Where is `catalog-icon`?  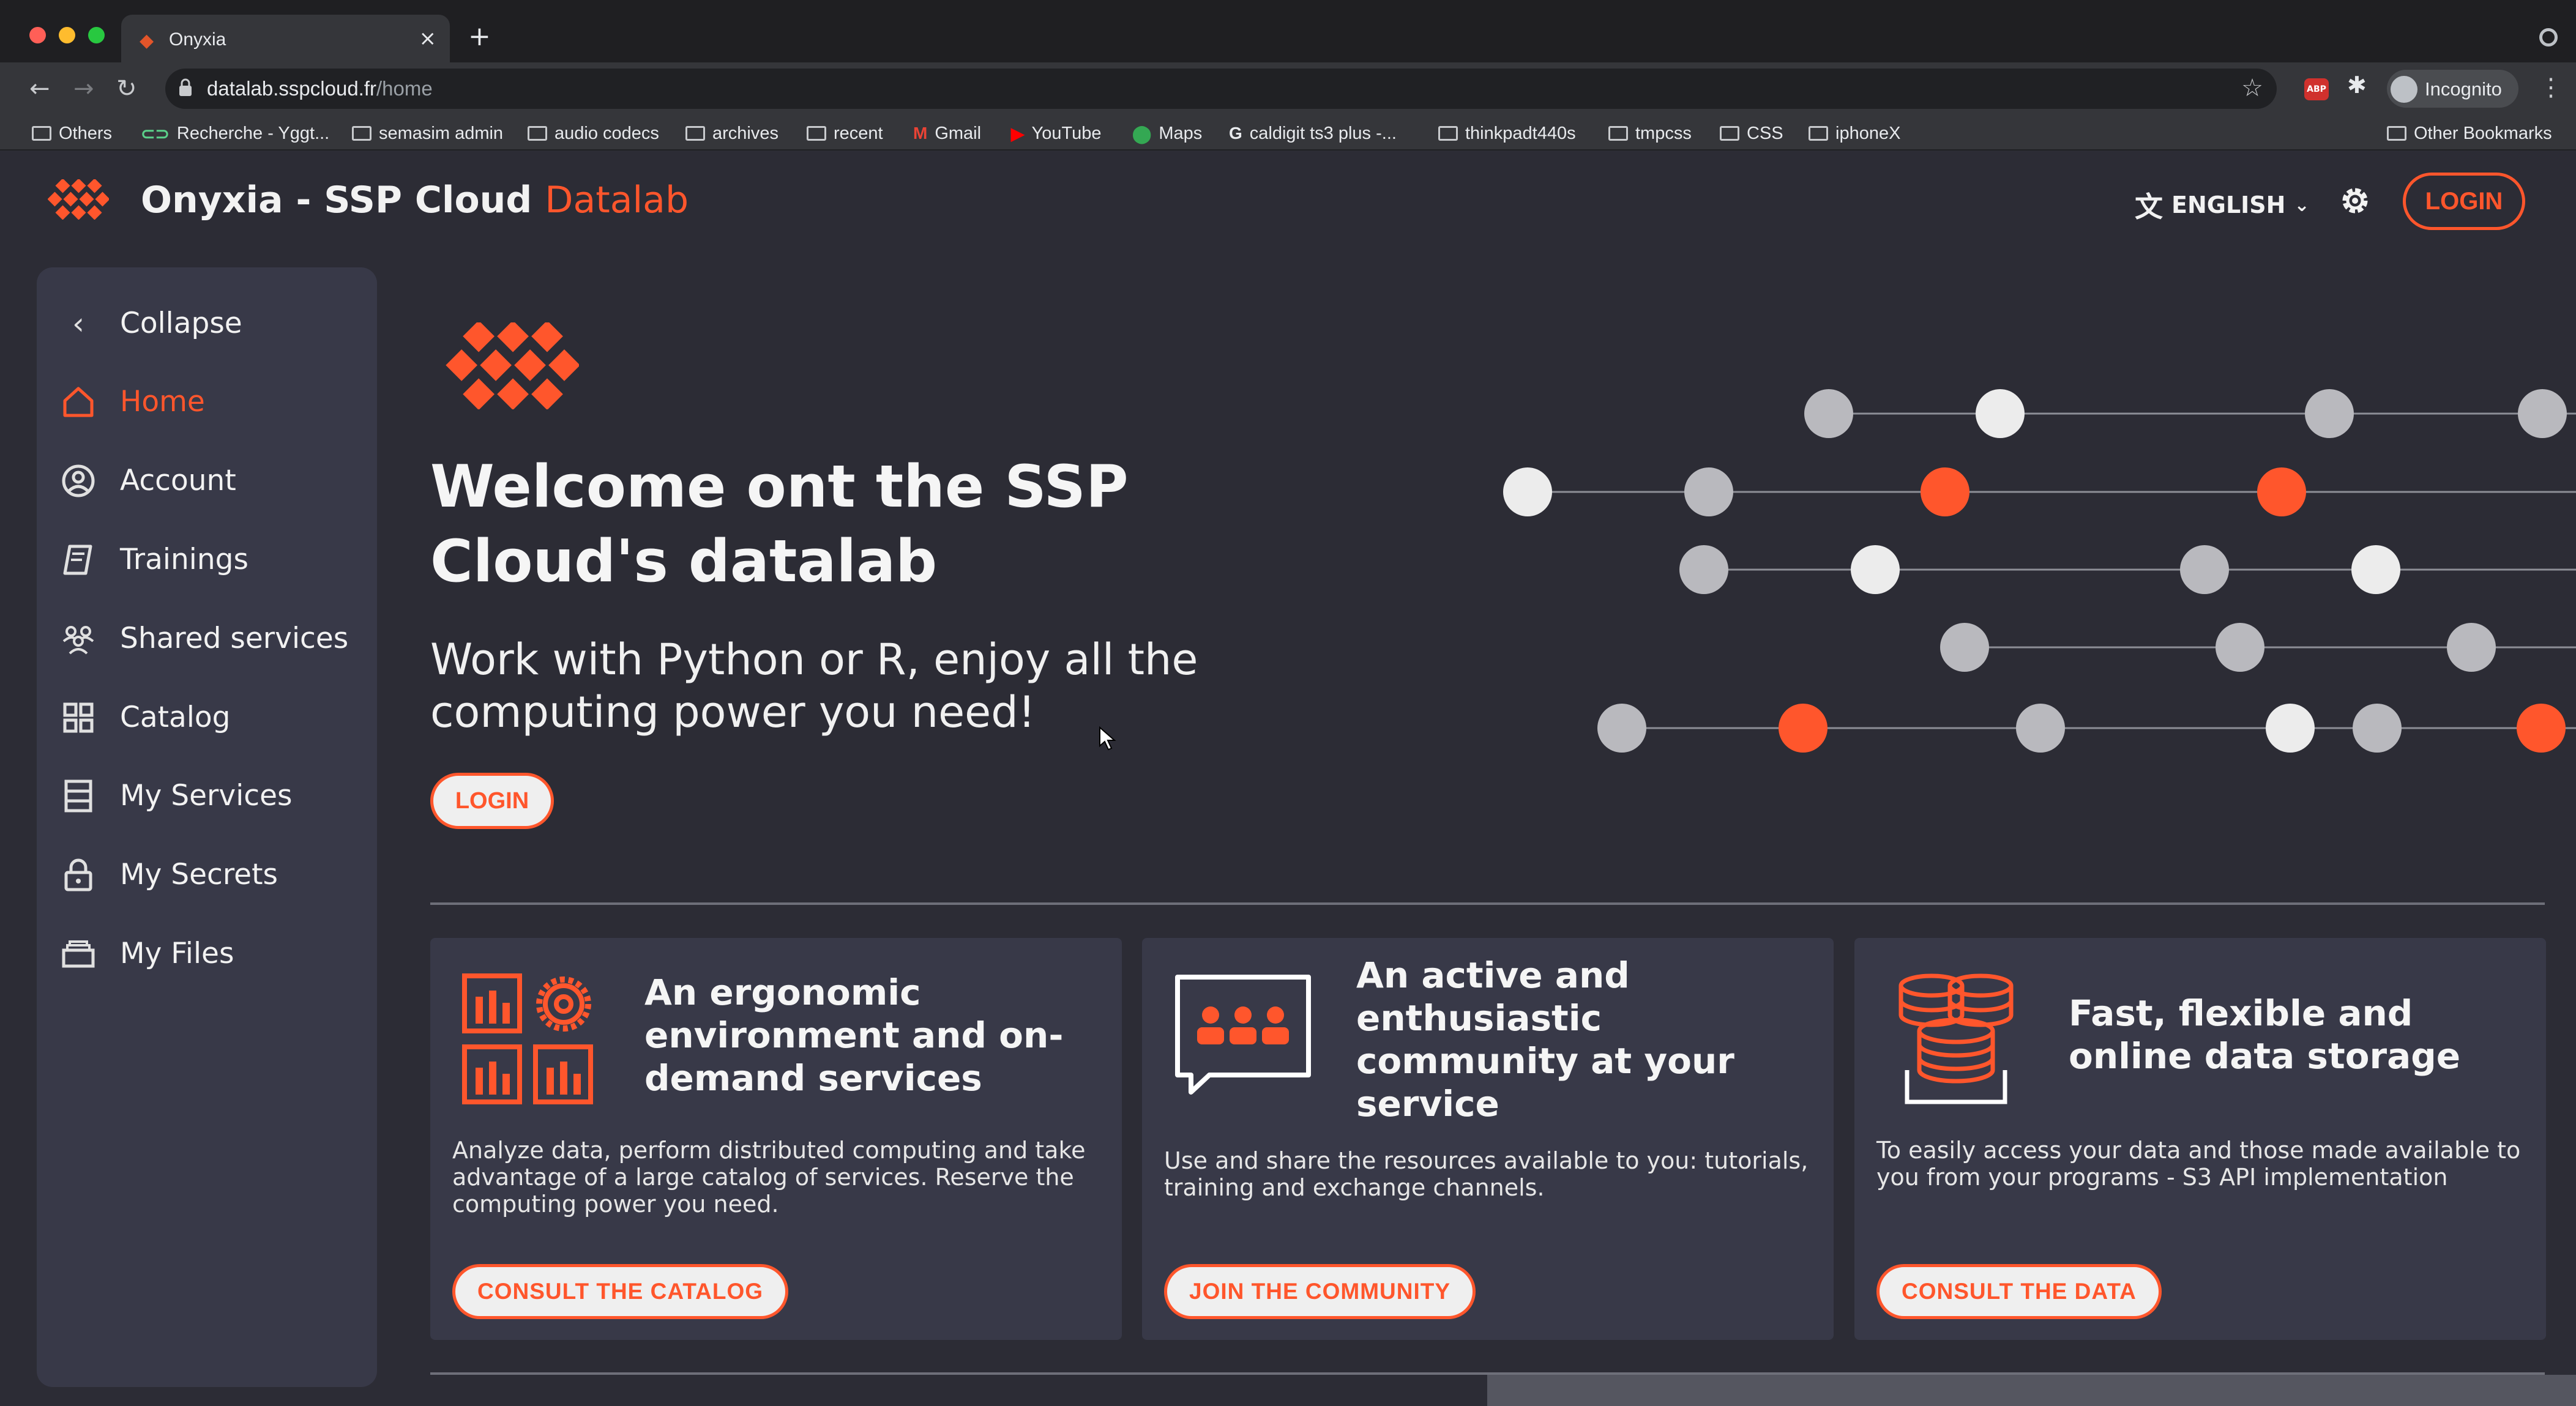
catalog-icon is located at coordinates (78, 718).